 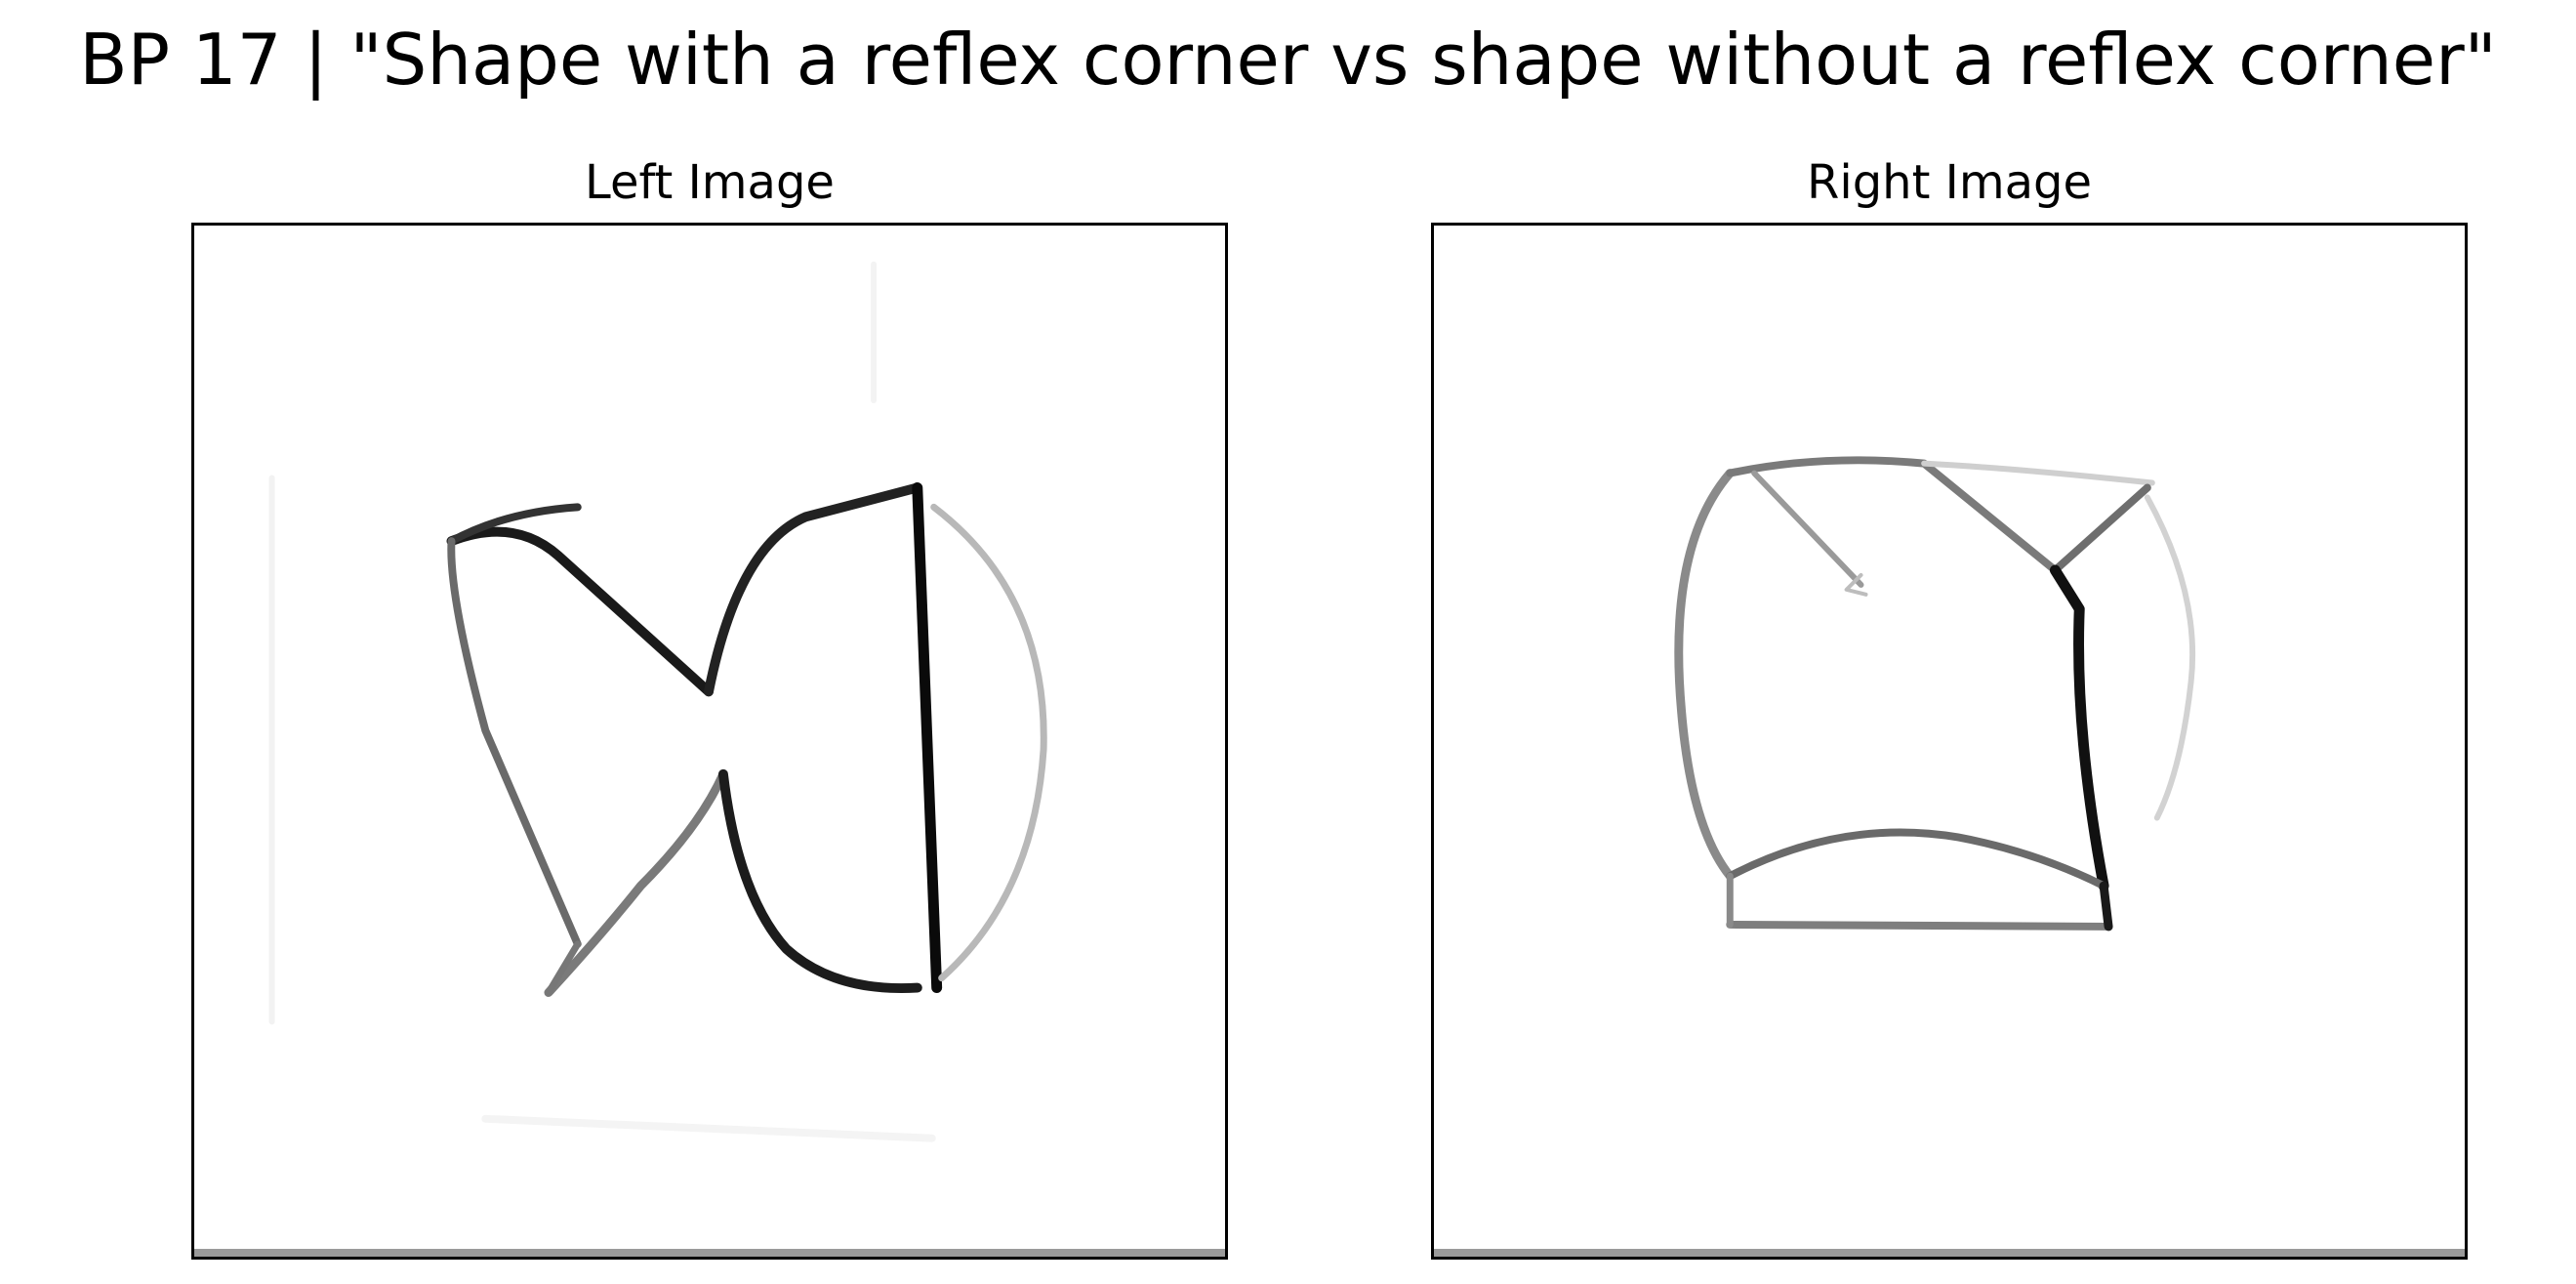 What do you see at coordinates (1893, 515) in the screenshot?
I see `convex-top-edge` at bounding box center [1893, 515].